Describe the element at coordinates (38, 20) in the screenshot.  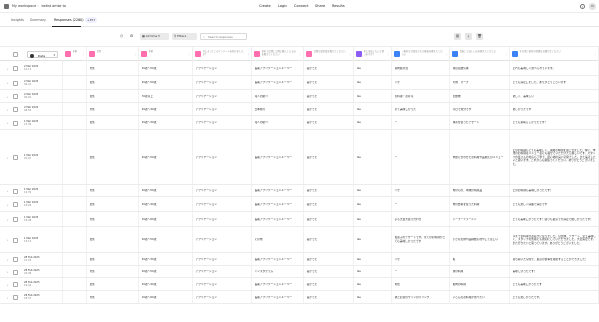
I see `tab-summary: Summary` at that location.